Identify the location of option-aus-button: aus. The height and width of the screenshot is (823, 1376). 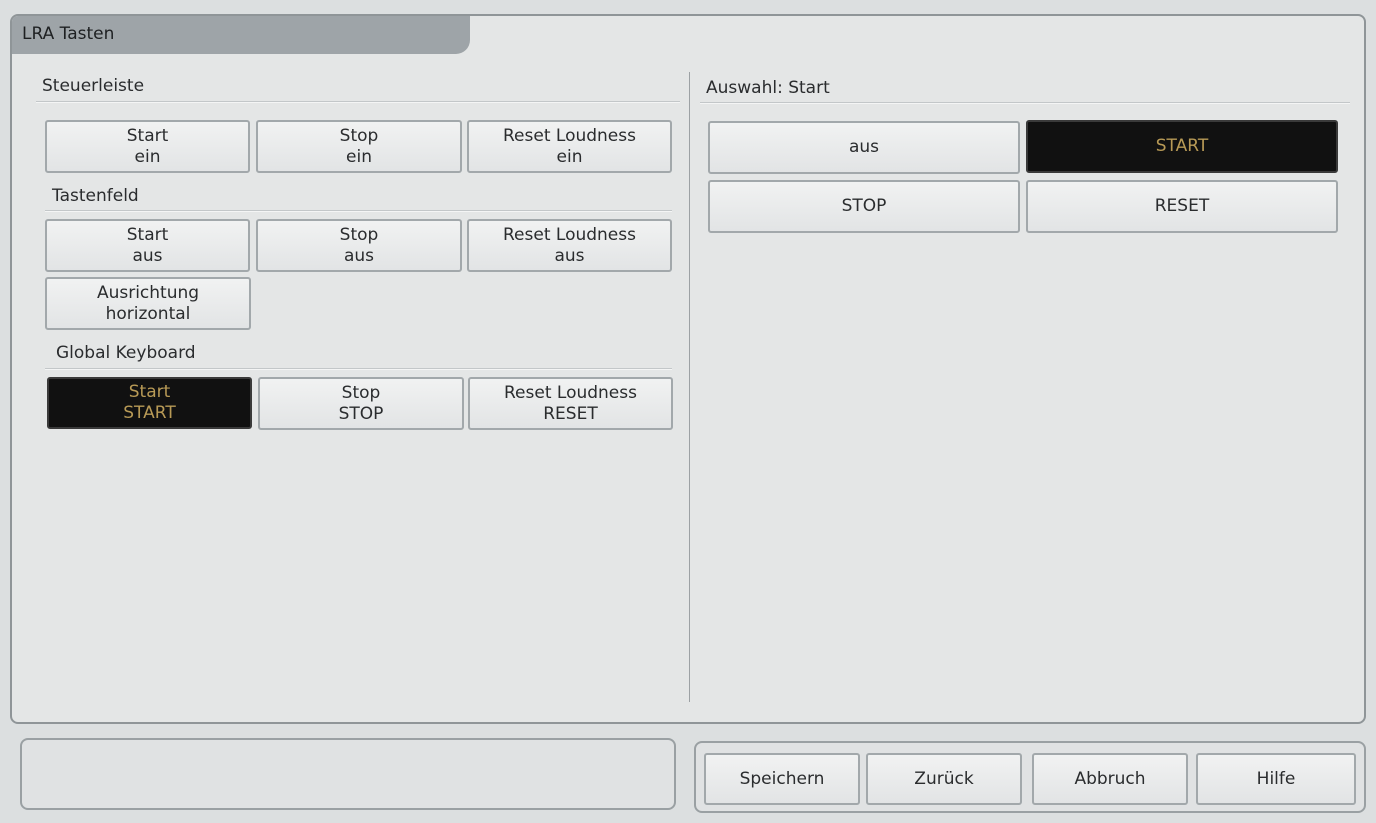
(864, 147).